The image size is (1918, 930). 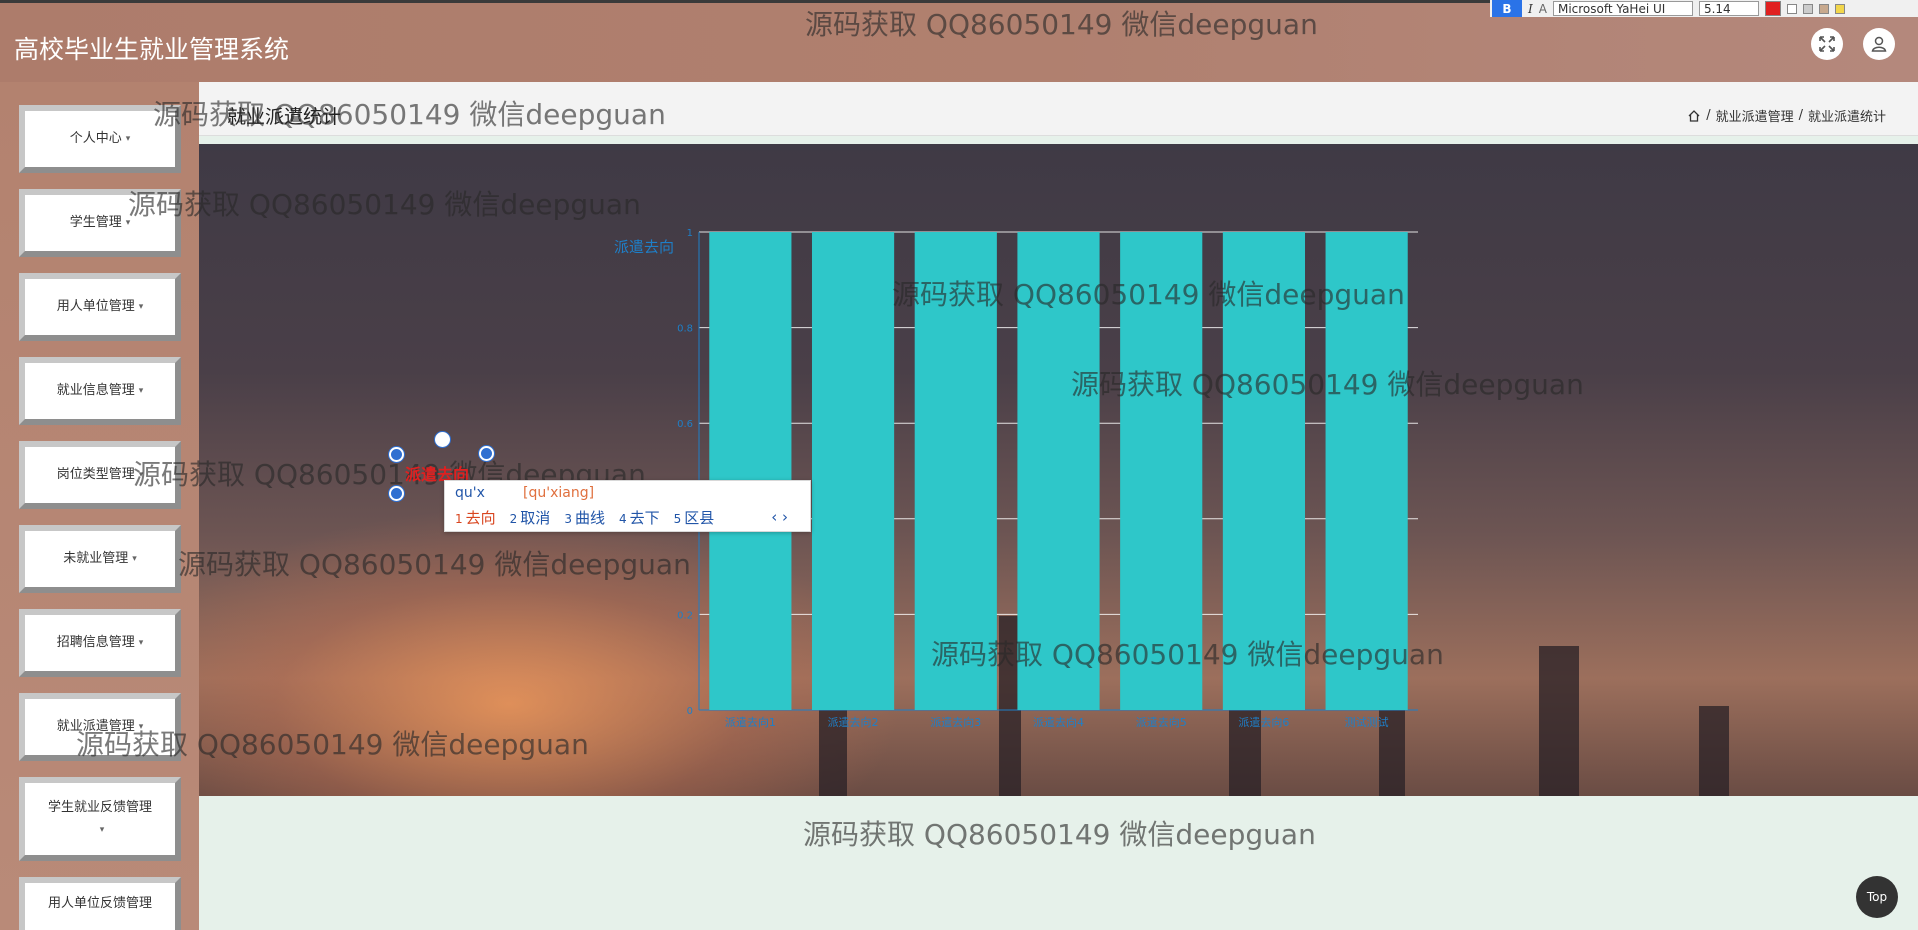 I want to click on back-to-top-button: Top, so click(x=1877, y=897).